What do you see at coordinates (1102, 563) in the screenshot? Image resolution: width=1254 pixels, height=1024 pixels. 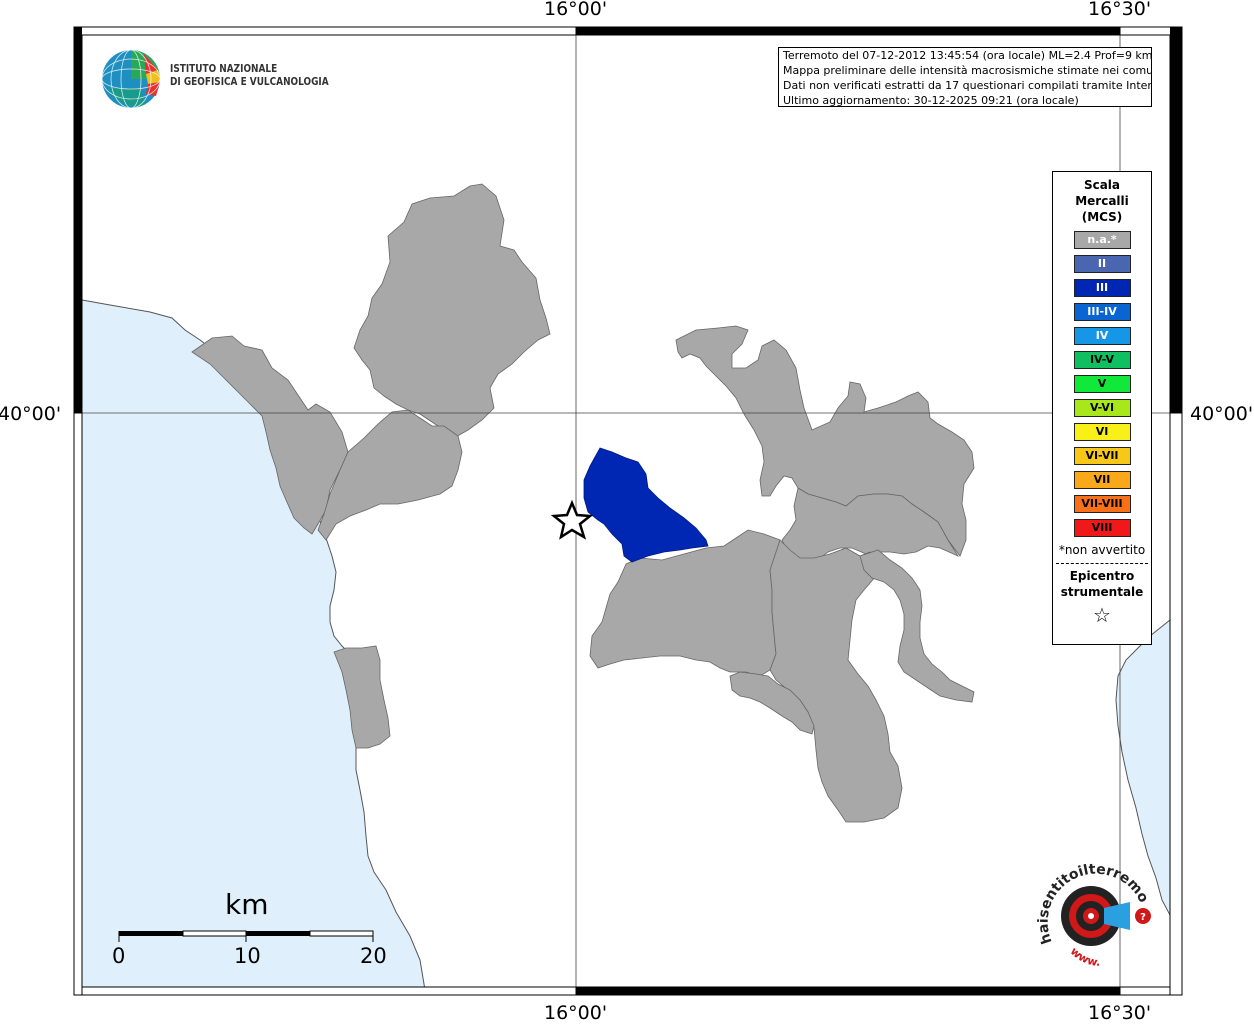 I see `legend-divider` at bounding box center [1102, 563].